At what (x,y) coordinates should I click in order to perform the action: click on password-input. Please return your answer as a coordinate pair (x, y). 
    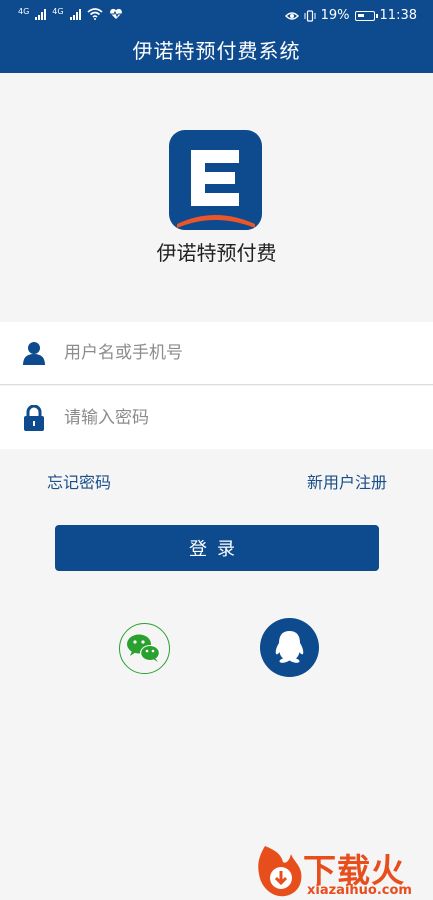
    Looking at the image, I should click on (229, 417).